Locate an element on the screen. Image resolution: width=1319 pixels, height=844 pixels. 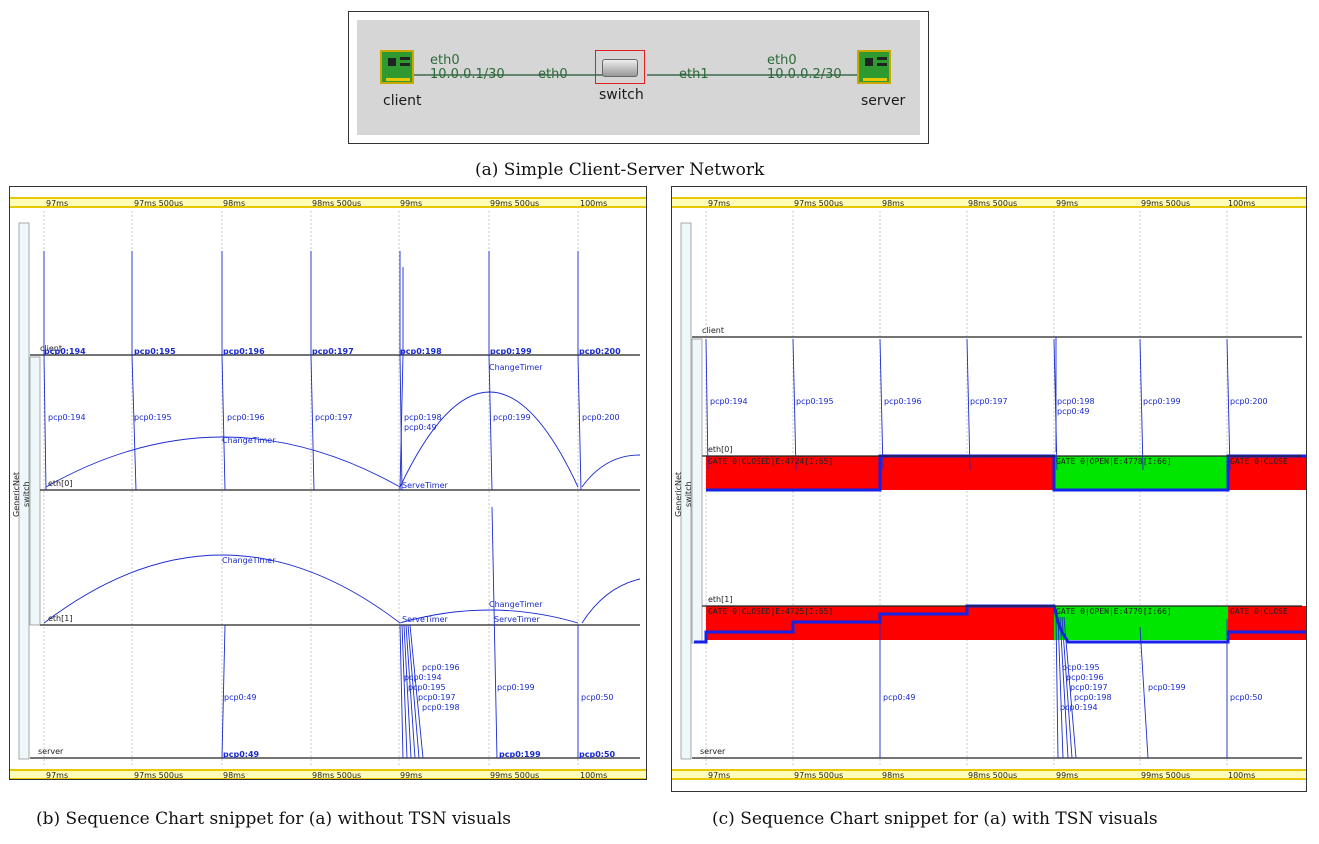
client-if-name: eth0 is located at coordinates (445, 60).